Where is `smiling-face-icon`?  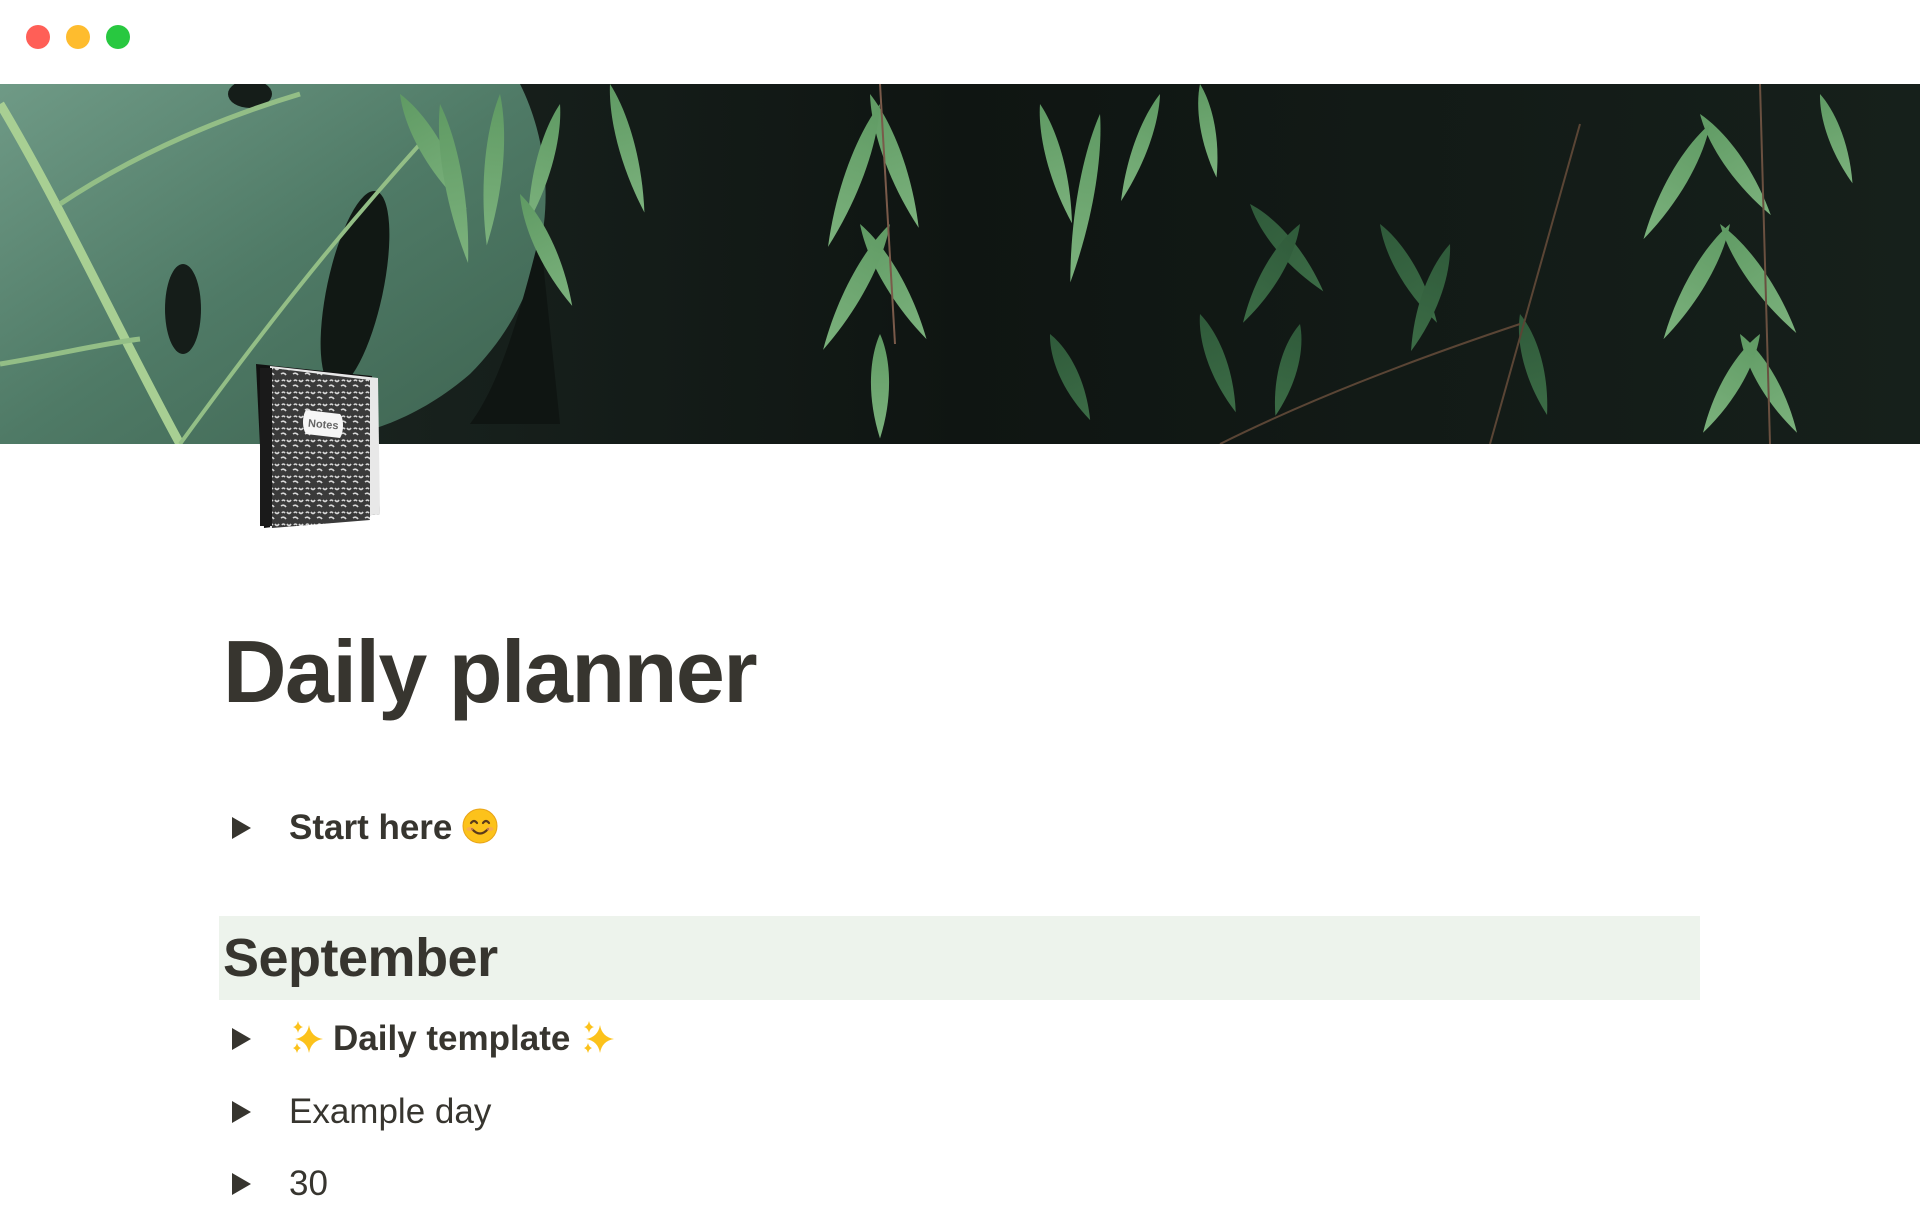
smiling-face-icon is located at coordinates (480, 828).